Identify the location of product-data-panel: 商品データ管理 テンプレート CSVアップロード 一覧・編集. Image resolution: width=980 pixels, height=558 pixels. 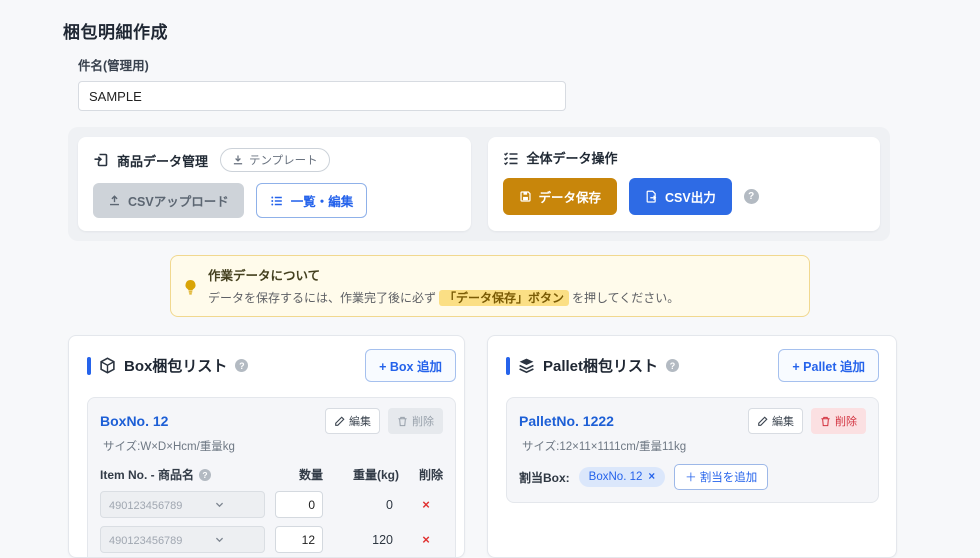
(274, 184).